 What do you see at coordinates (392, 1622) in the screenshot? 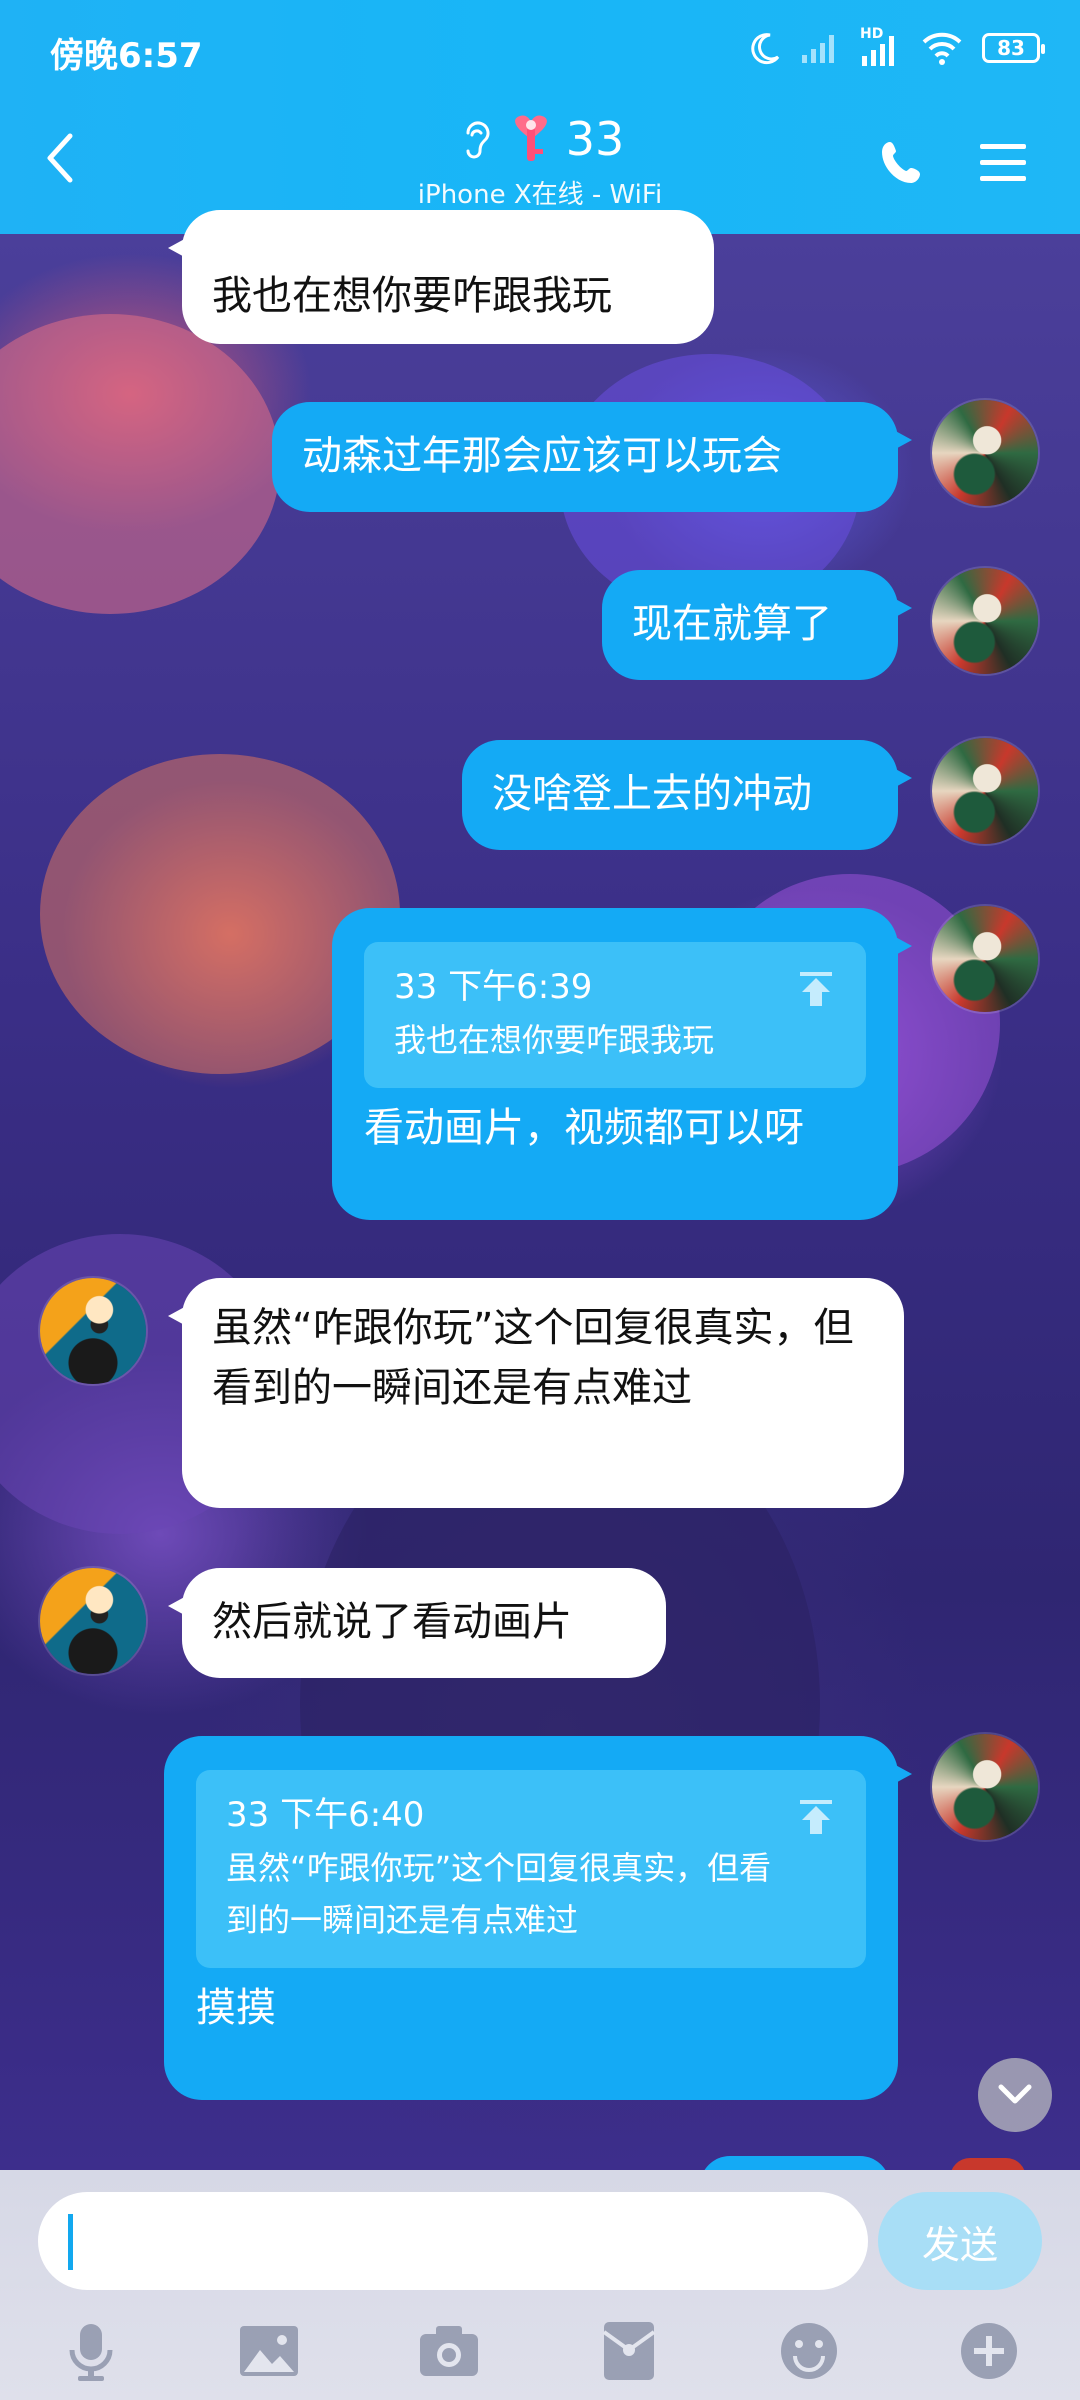
I see `message-text: 然后就说了看动画片` at bounding box center [392, 1622].